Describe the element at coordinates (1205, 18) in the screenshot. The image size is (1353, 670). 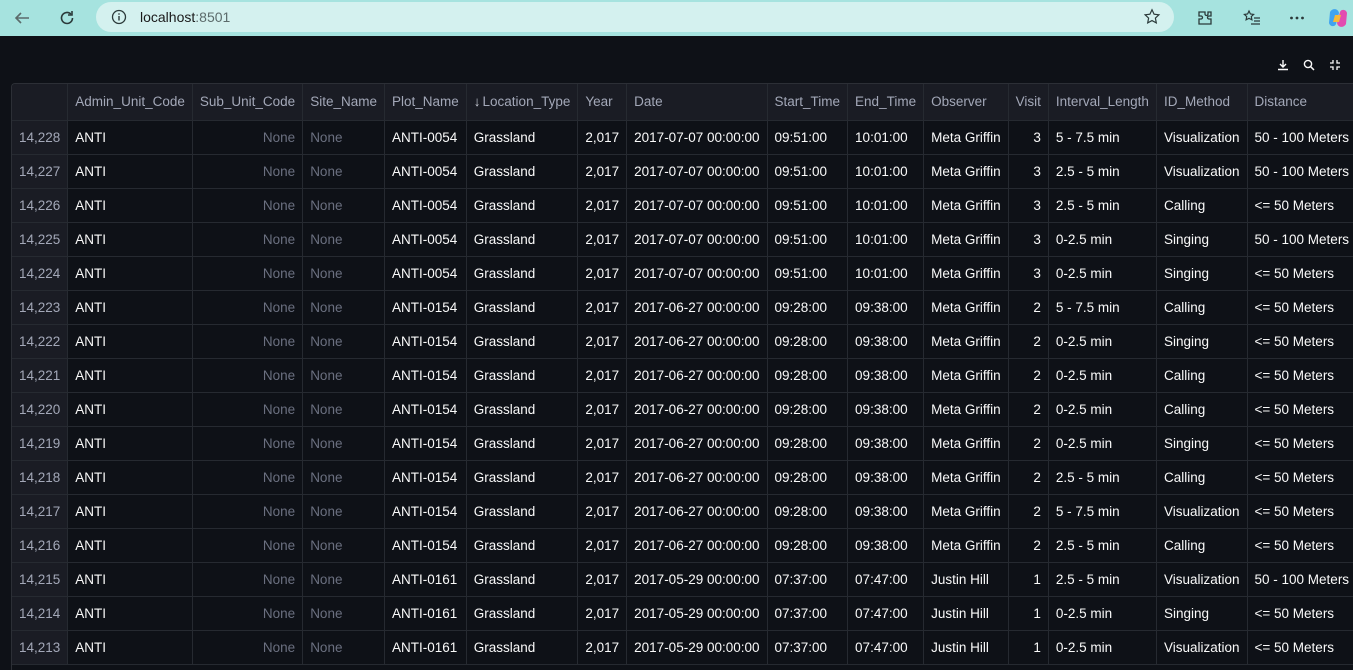
I see `extensions-icon` at that location.